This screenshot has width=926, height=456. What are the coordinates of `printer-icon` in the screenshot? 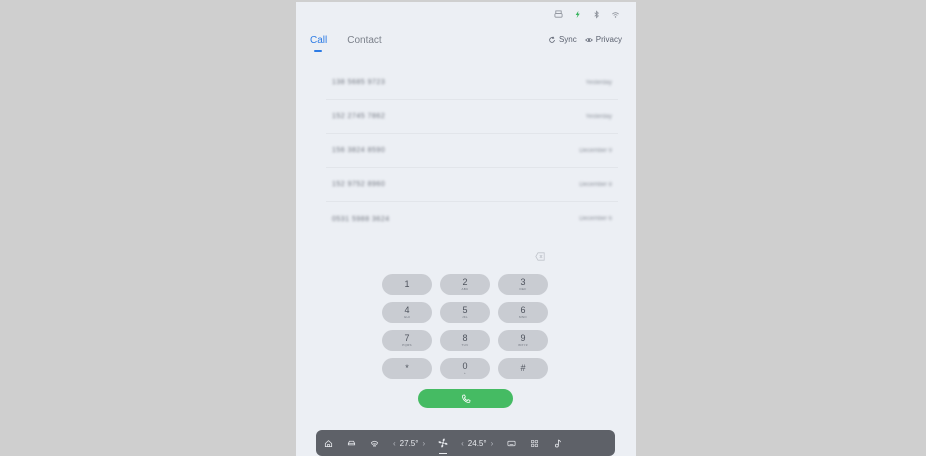 It's located at (558, 14).